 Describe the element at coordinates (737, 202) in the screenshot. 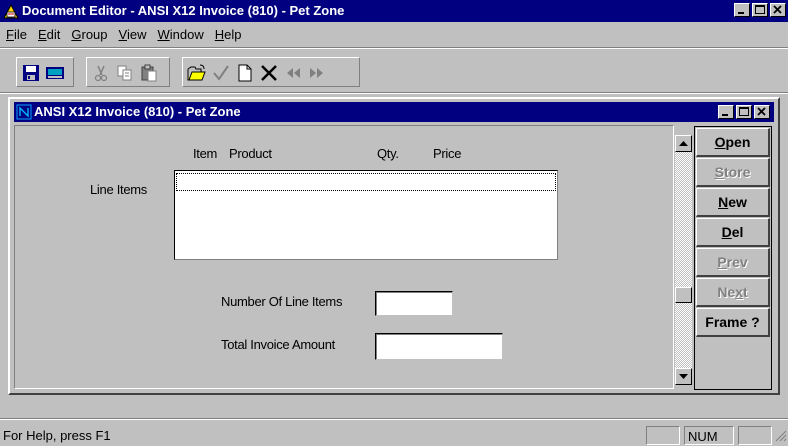

I see `new-button-label: ew` at that location.